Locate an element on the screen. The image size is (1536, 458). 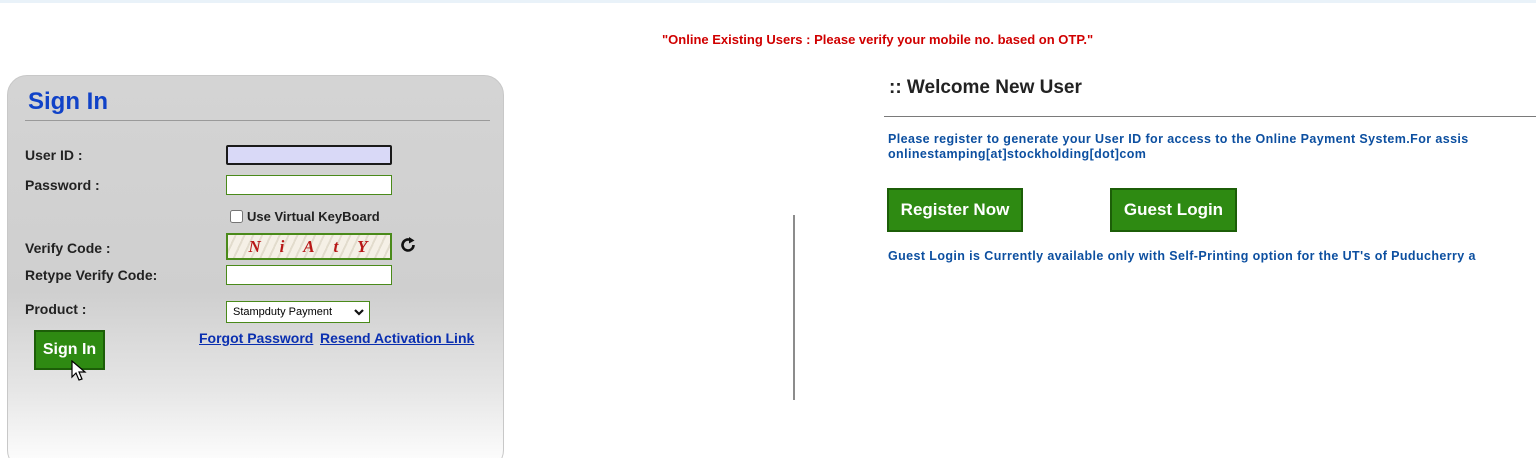
forgot-password-link: Forgot Password is located at coordinates (256, 338).